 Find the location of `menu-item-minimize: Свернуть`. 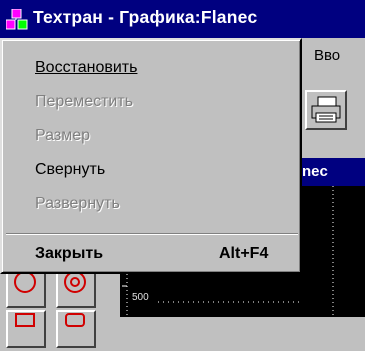

menu-item-minimize: Свернуть is located at coordinates (152, 171).